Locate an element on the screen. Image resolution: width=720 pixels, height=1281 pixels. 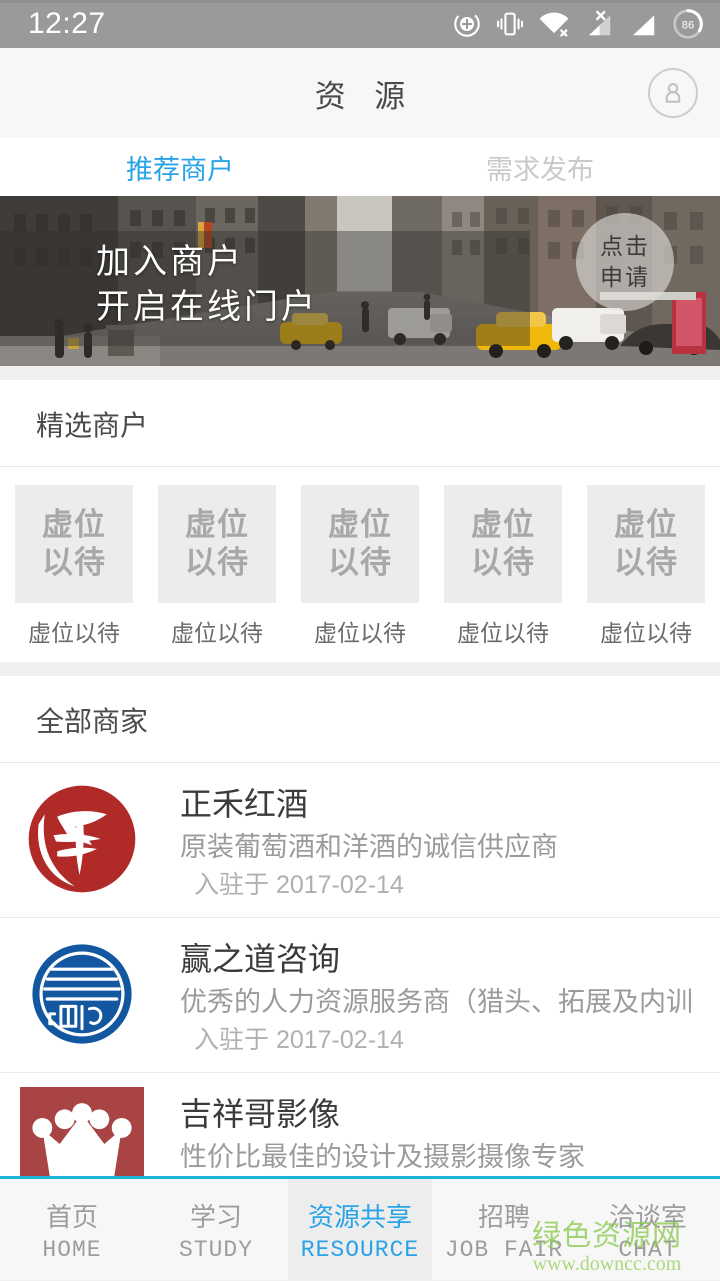
nav-label-cn: 洽谈室 is located at coordinates (647, 1216).